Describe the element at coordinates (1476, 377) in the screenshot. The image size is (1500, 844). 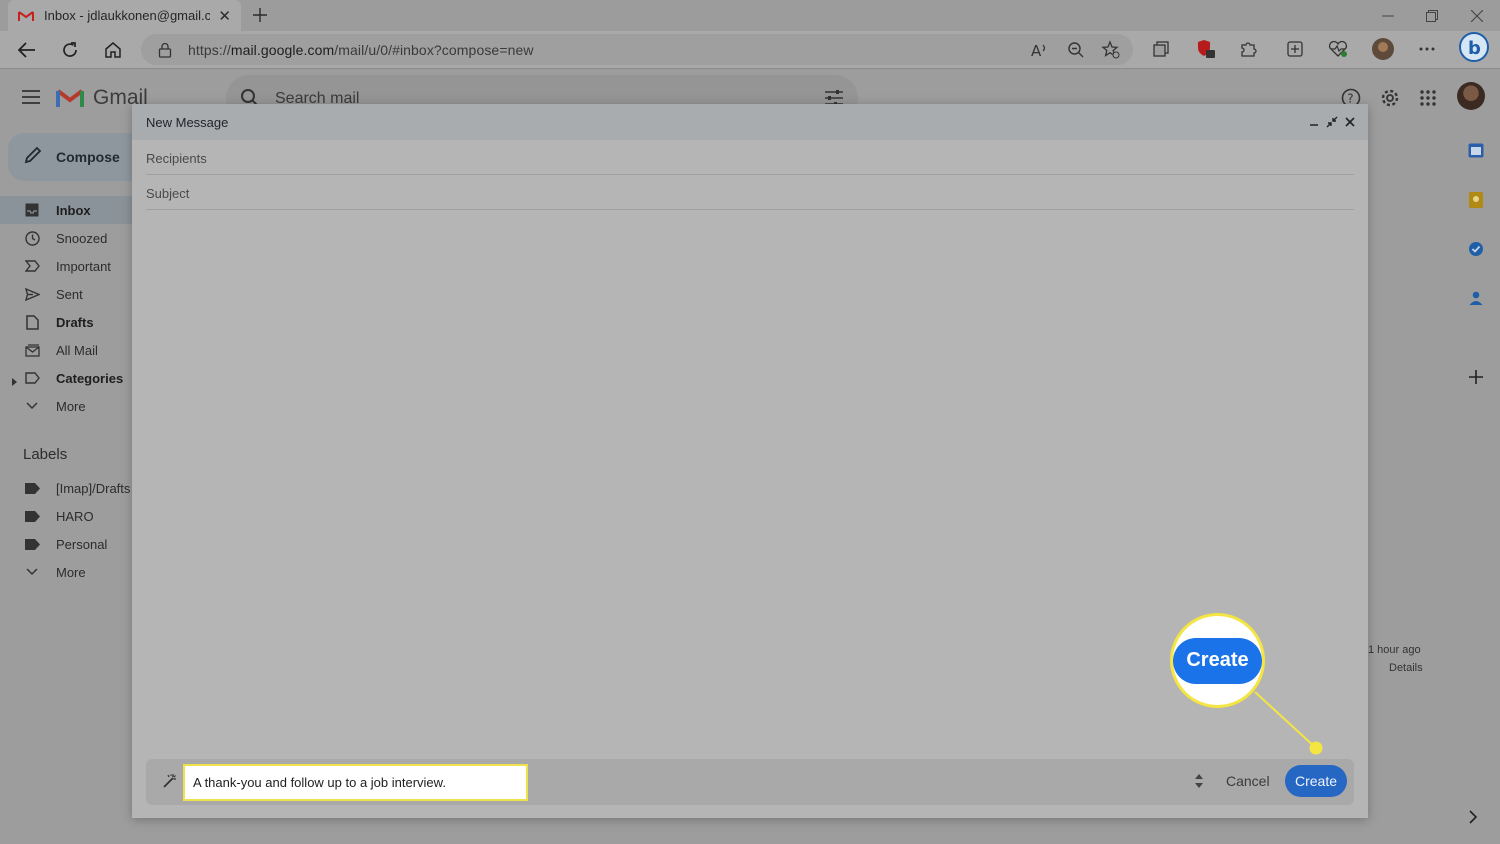
I see `add-addon-icon` at that location.